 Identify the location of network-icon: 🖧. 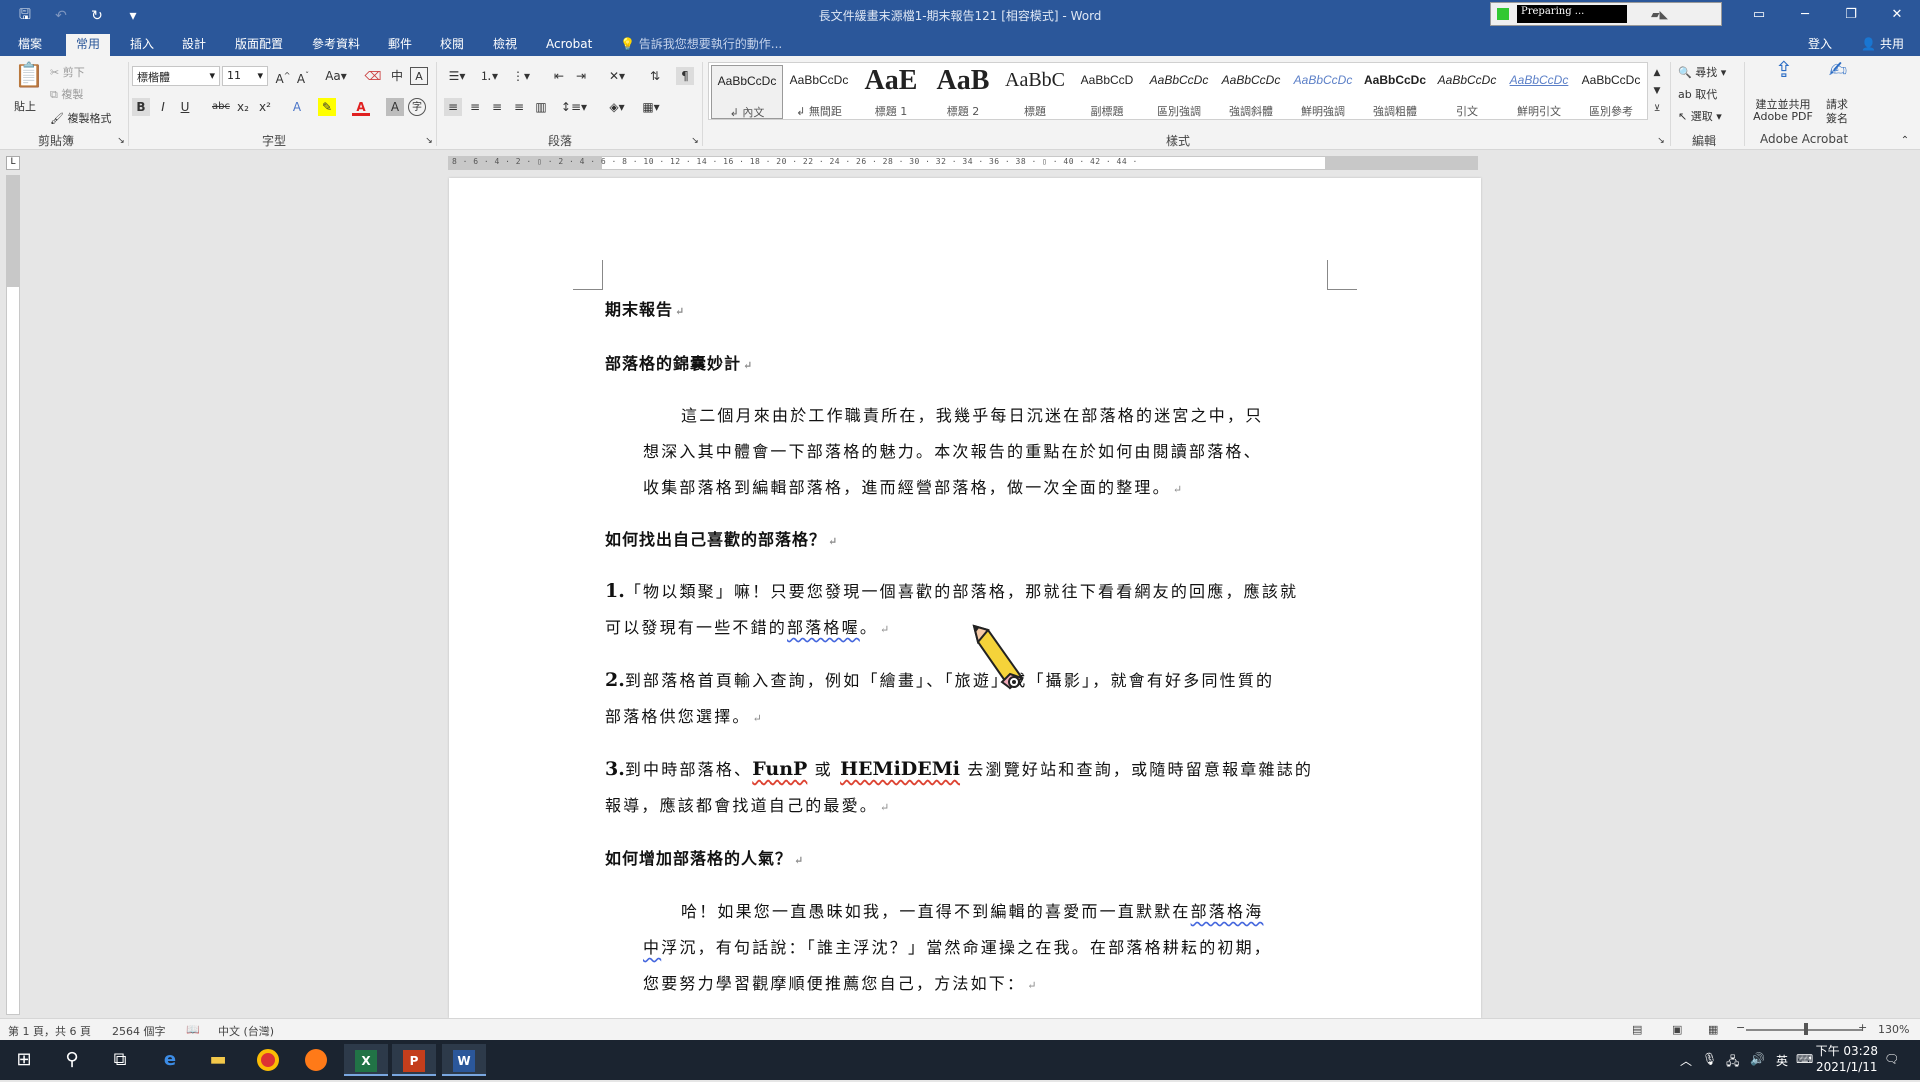
(1732, 1062).